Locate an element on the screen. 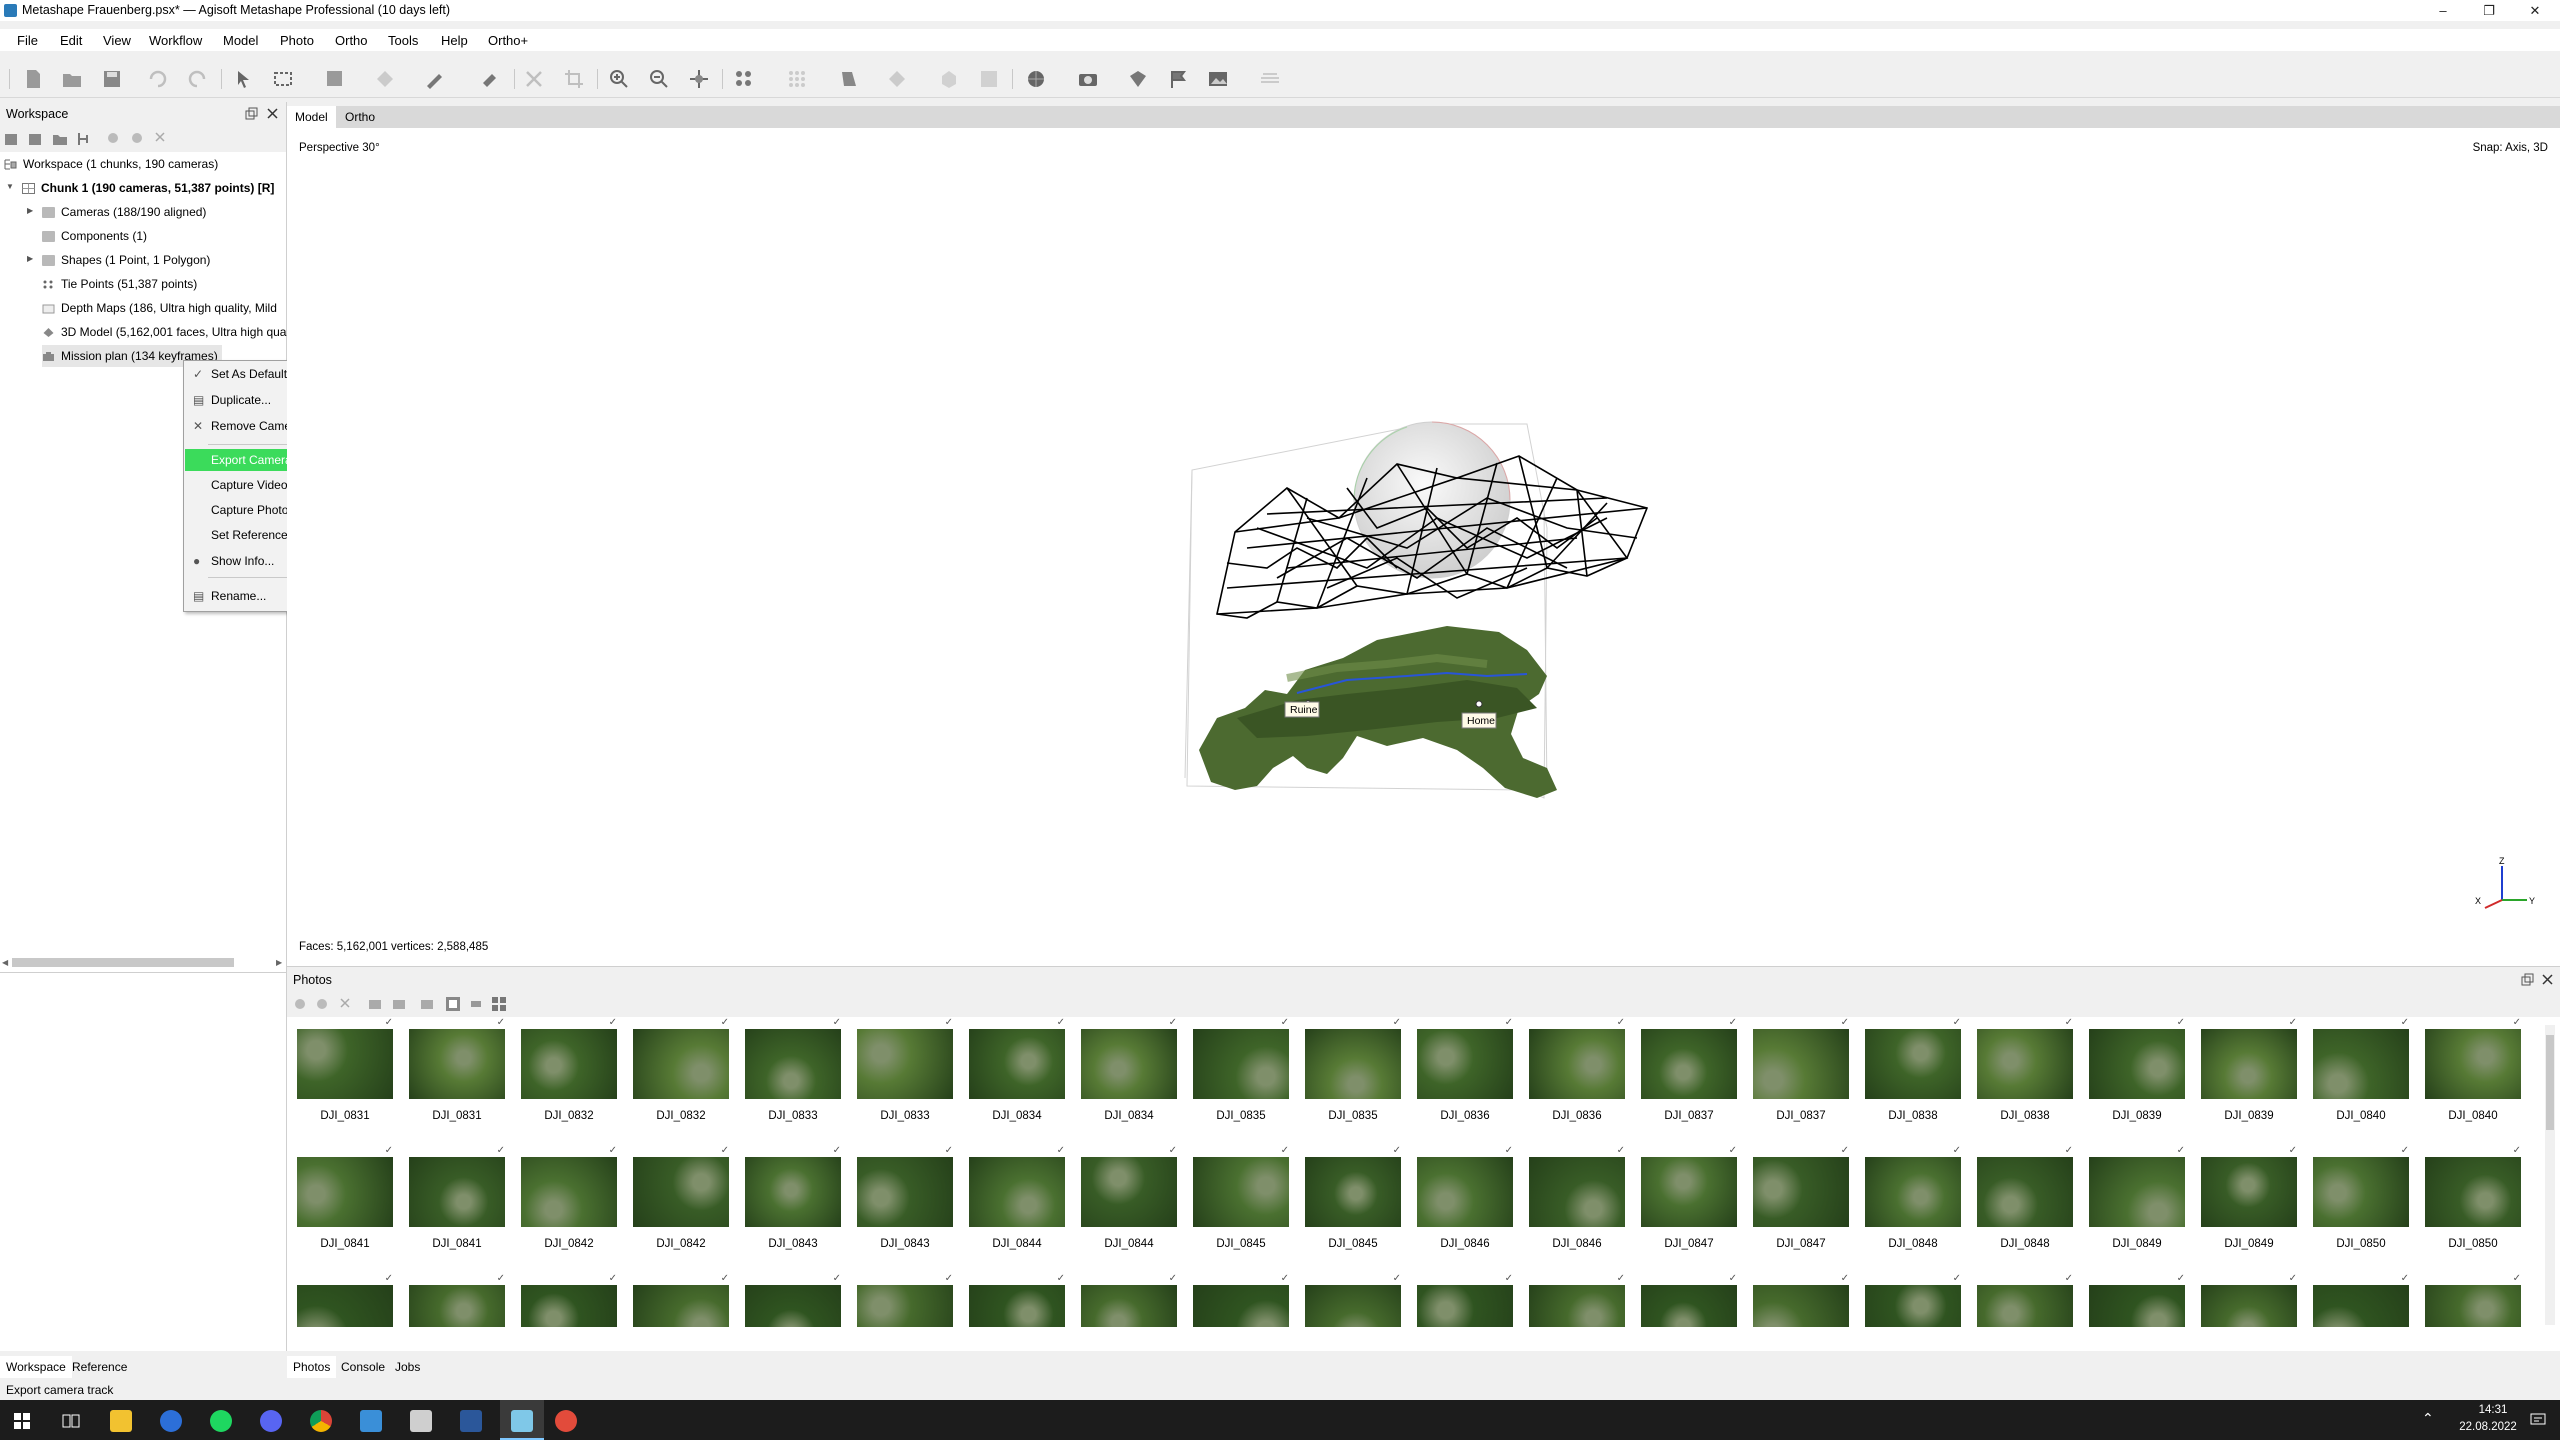 The image size is (2560, 1440). scroll-left-icon: ◀ is located at coordinates (5, 962).